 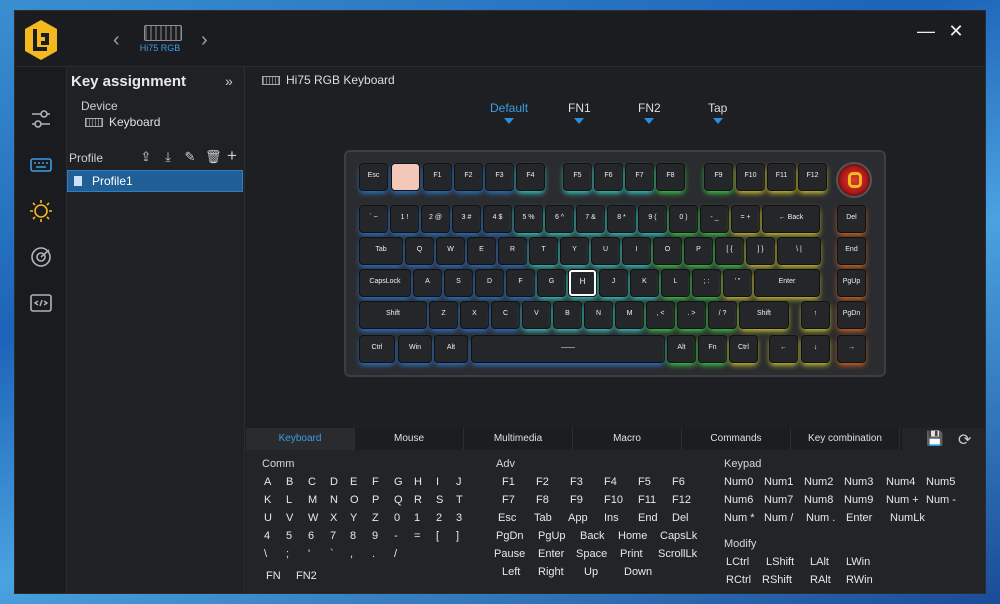 I want to click on key-: [ {, so click(x=729, y=251).